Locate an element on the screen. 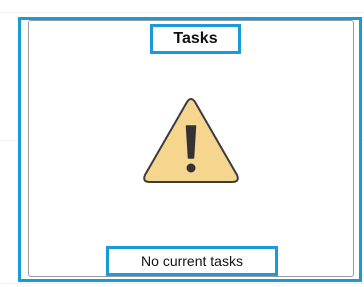  tile-title: Tasks is located at coordinates (195, 38).